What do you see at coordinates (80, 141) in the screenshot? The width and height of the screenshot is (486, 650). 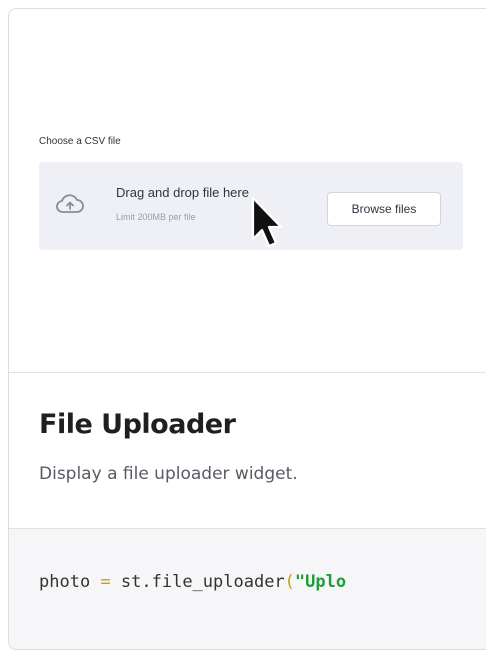 I see `file-uploader-label: Choose a CSV file` at bounding box center [80, 141].